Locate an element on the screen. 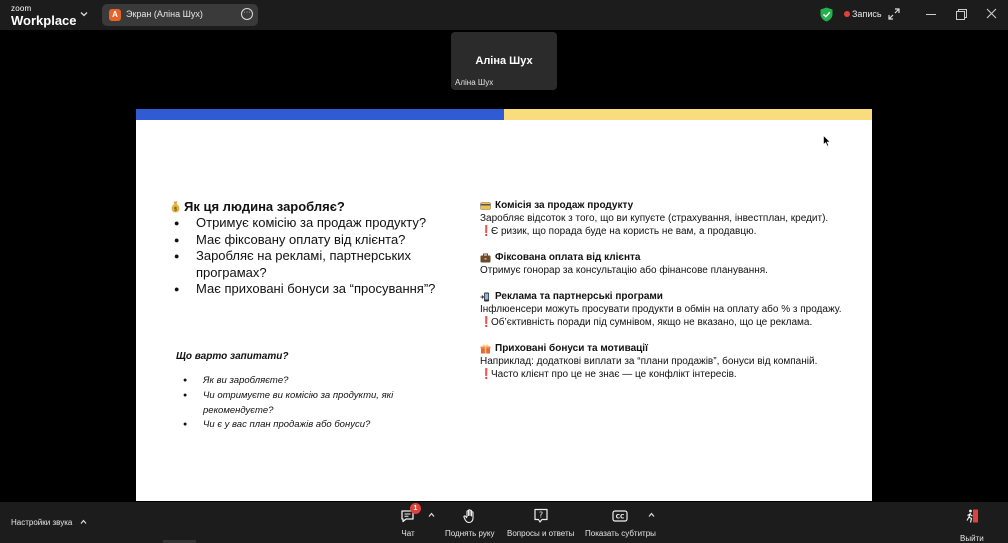 The height and width of the screenshot is (543, 1008). audio-settings-button: Настройки звука is located at coordinates (41, 522).